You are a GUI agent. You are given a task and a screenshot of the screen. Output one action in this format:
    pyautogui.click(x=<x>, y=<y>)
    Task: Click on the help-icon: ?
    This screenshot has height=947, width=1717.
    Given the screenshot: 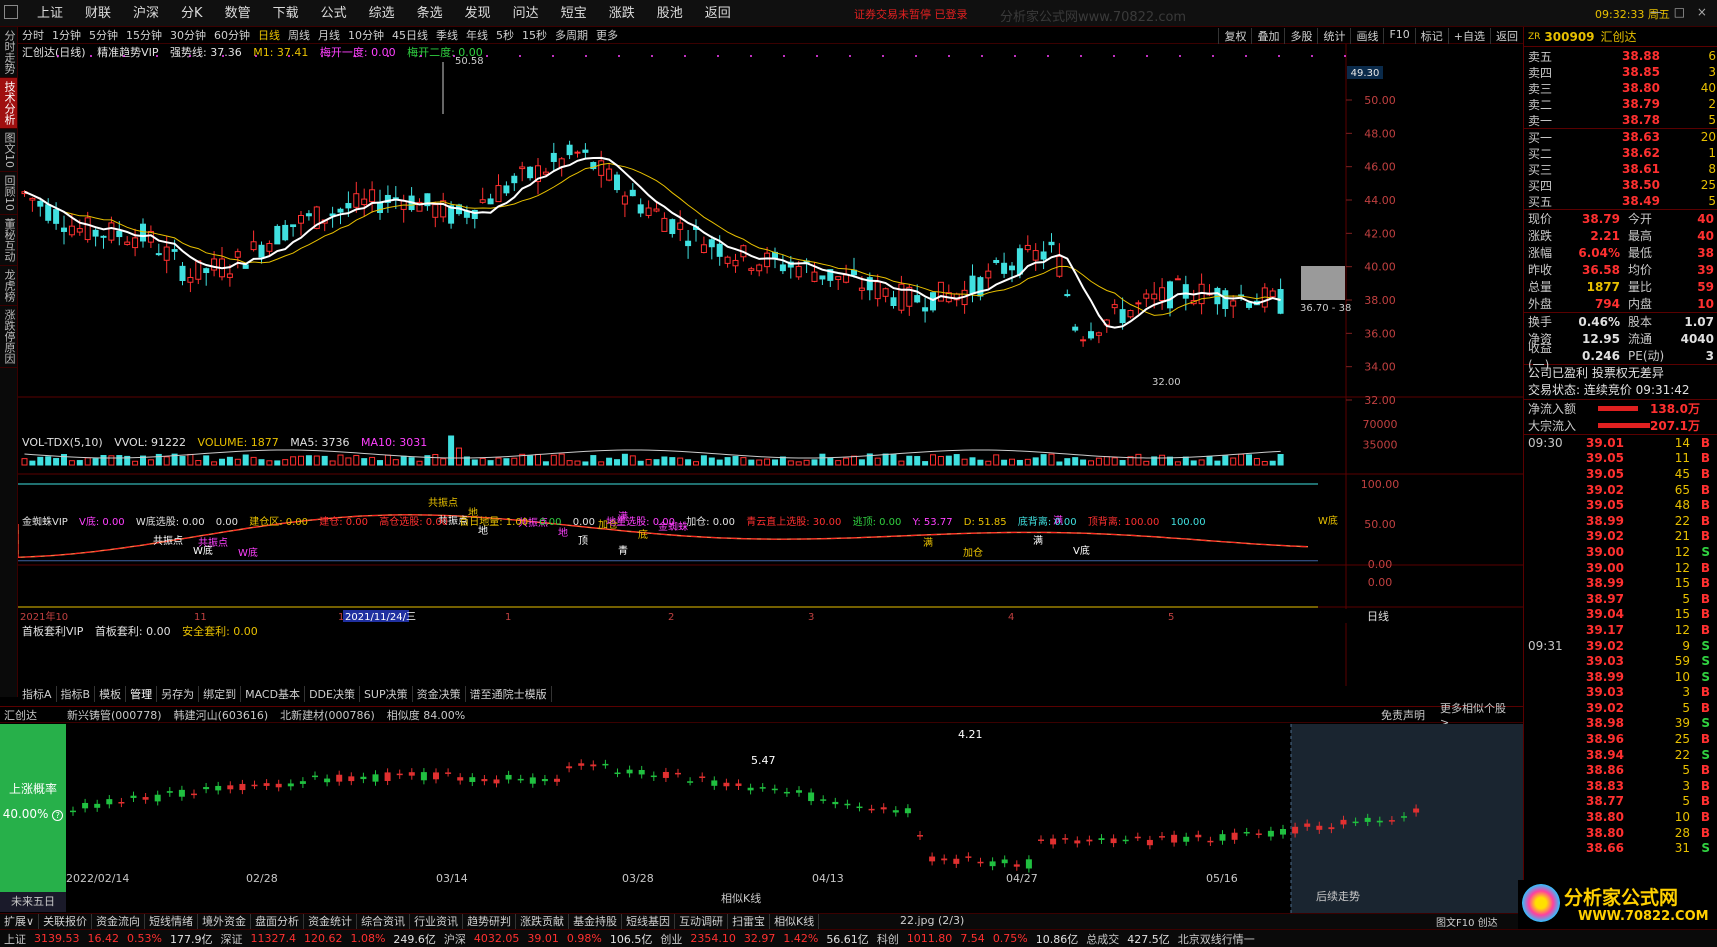 What is the action you would take?
    pyautogui.click(x=58, y=815)
    